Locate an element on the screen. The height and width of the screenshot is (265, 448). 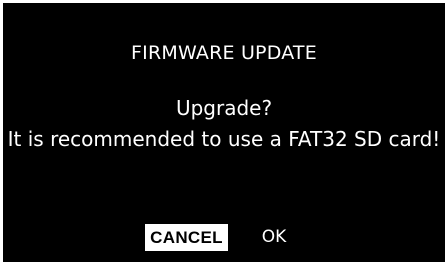
dialog-buttons: CANCEL OK is located at coordinates (224, 238).